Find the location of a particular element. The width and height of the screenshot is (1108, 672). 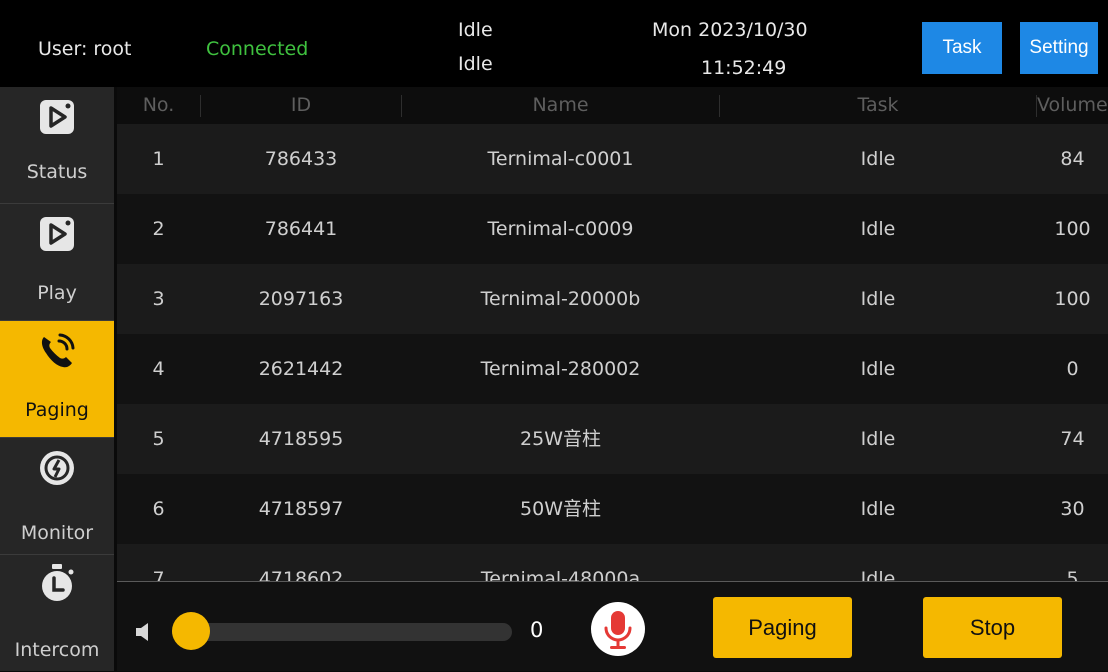

timer-icon is located at coordinates (58, 582).